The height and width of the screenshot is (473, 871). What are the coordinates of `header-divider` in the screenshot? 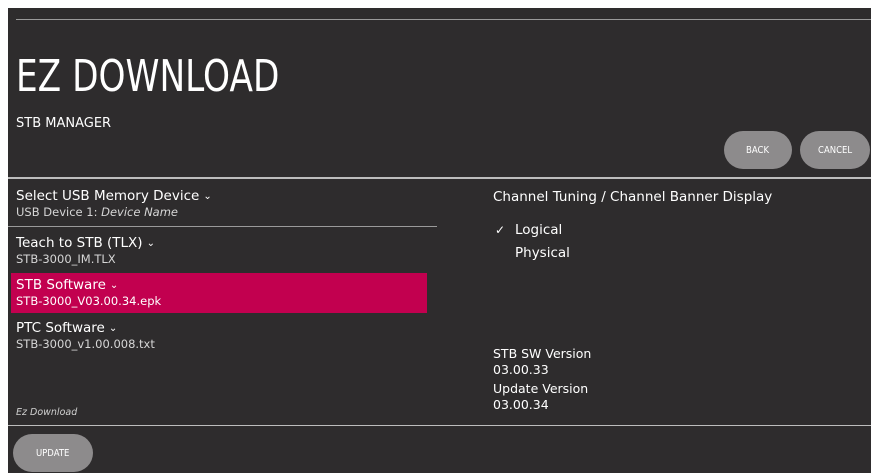 It's located at (439, 178).